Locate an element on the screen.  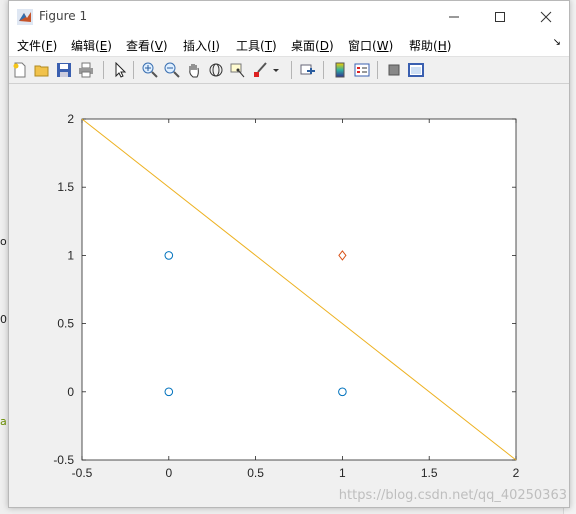
pan-hand-icon is located at coordinates (194, 71).